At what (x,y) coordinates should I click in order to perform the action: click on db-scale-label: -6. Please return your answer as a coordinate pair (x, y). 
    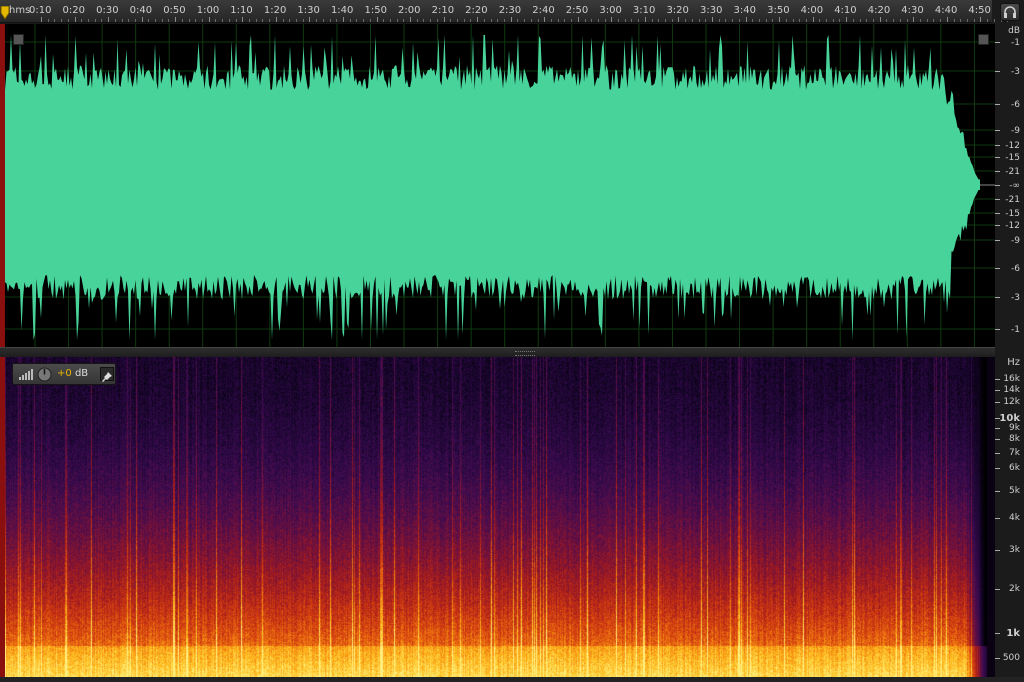
    Looking at the image, I should click on (1015, 105).